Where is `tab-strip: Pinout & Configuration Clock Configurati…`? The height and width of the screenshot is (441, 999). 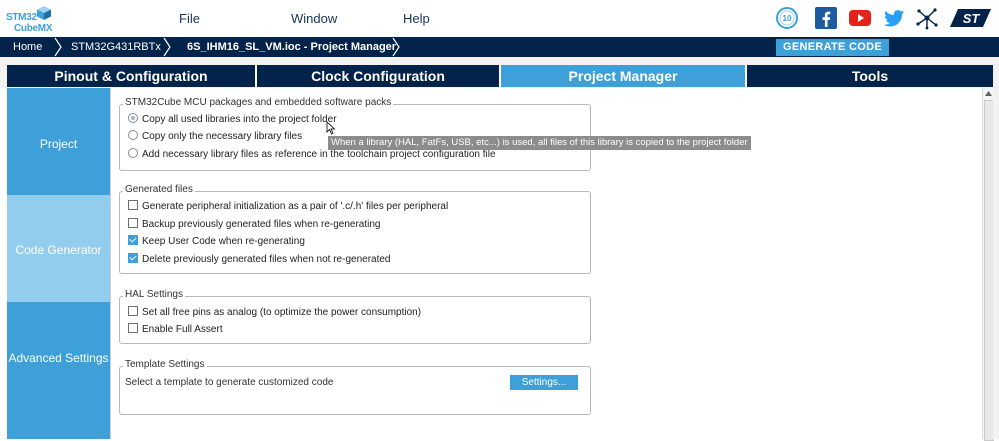 tab-strip: Pinout & Configuration Clock Configurati… is located at coordinates (500, 76).